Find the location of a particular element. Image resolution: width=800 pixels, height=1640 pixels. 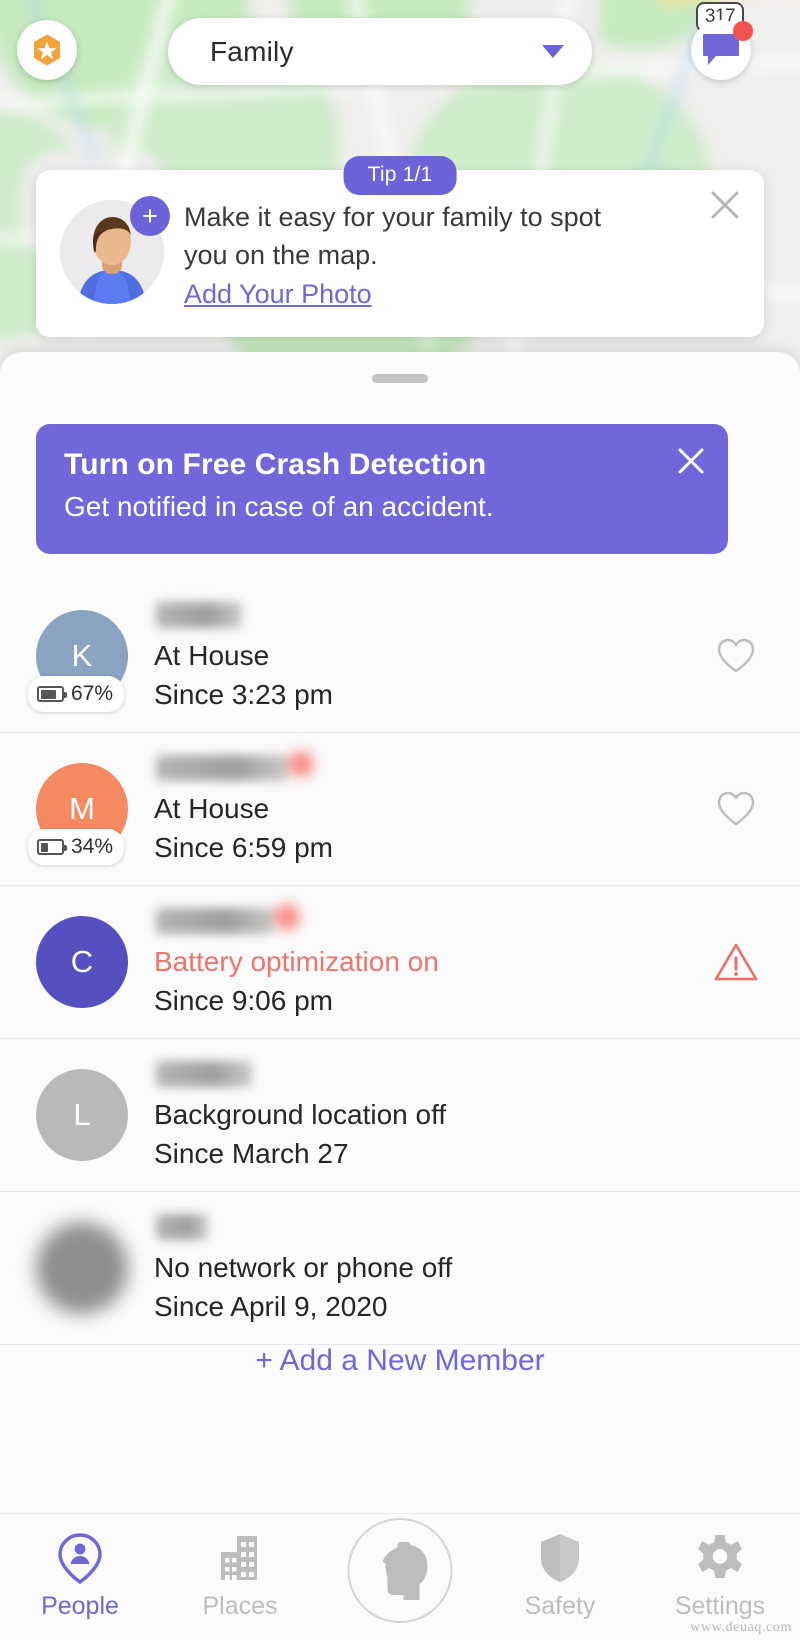

add-your-photo-link: Add Your Photo is located at coordinates (442, 294).